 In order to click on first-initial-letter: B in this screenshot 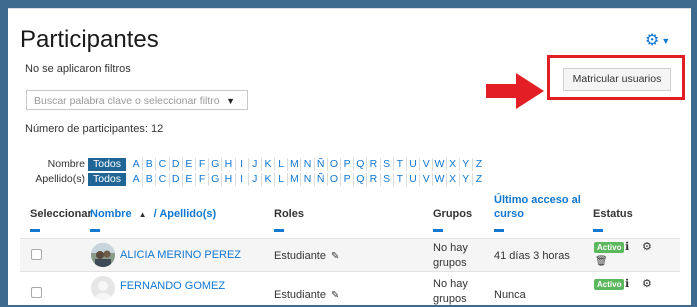, I will do `click(148, 164)`.